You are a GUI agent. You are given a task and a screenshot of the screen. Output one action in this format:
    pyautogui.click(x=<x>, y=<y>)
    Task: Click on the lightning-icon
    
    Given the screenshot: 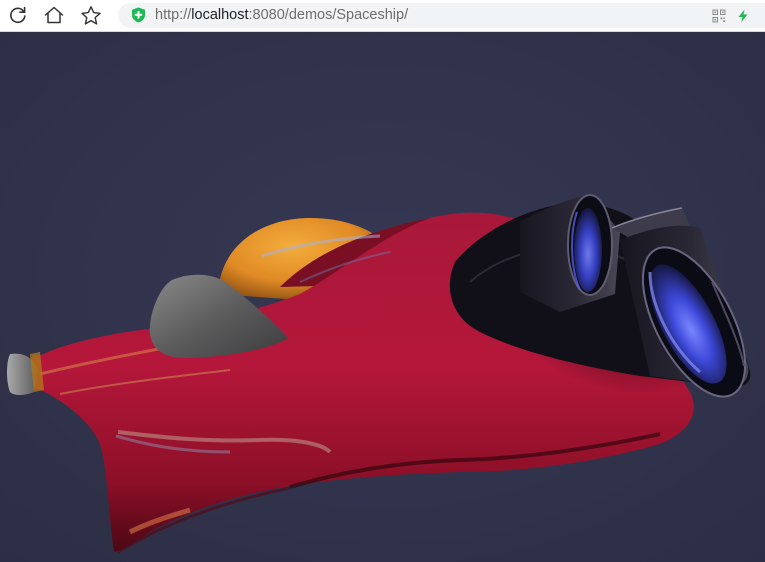 What is the action you would take?
    pyautogui.click(x=743, y=16)
    